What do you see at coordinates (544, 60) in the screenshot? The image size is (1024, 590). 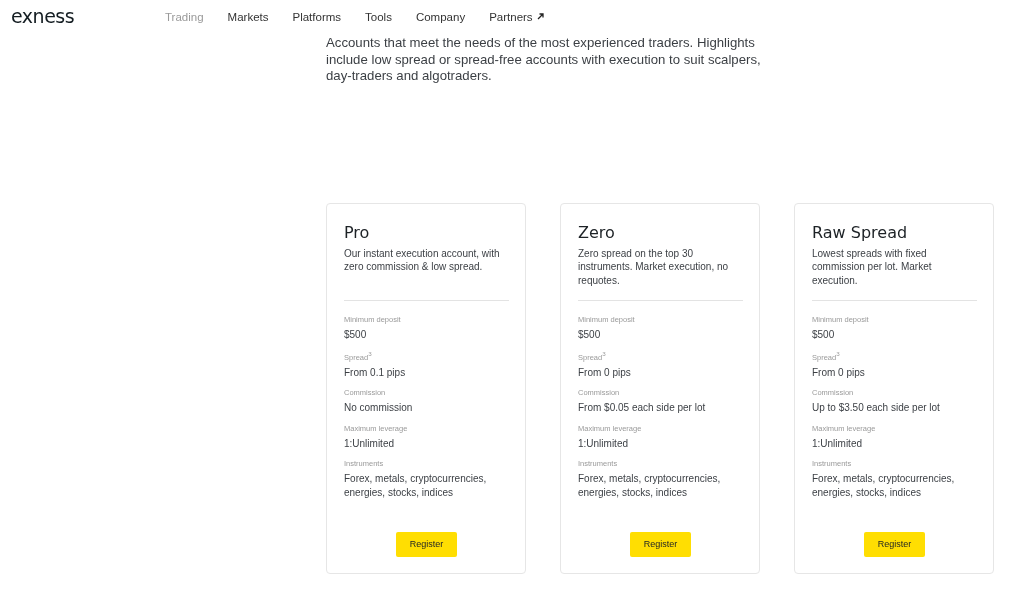 I see `intro-text: Accounts that meet the needs of the most experienced traders. Highlights include low spread or spread-free accounts with execution to suit scalpers, day-traders and algotraders.` at bounding box center [544, 60].